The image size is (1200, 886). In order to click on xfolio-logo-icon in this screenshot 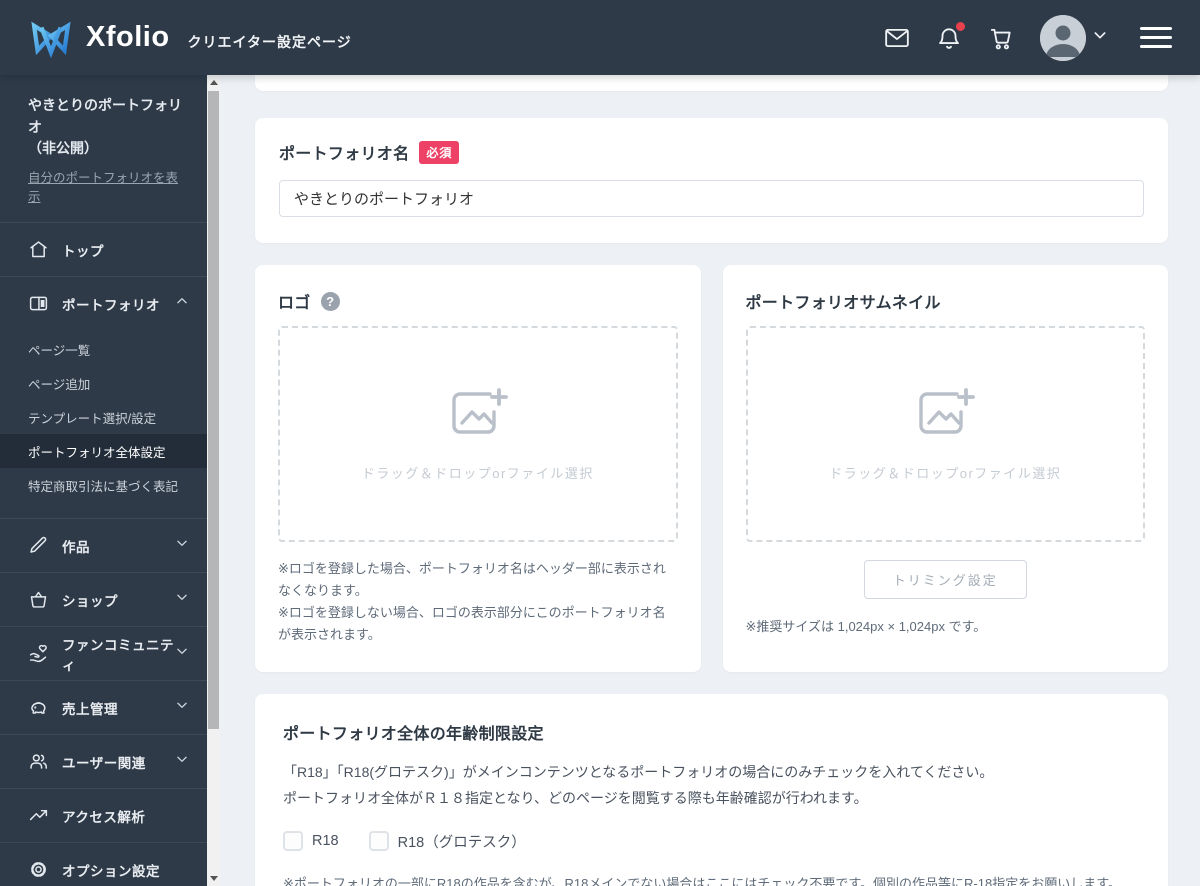, I will do `click(51, 38)`.